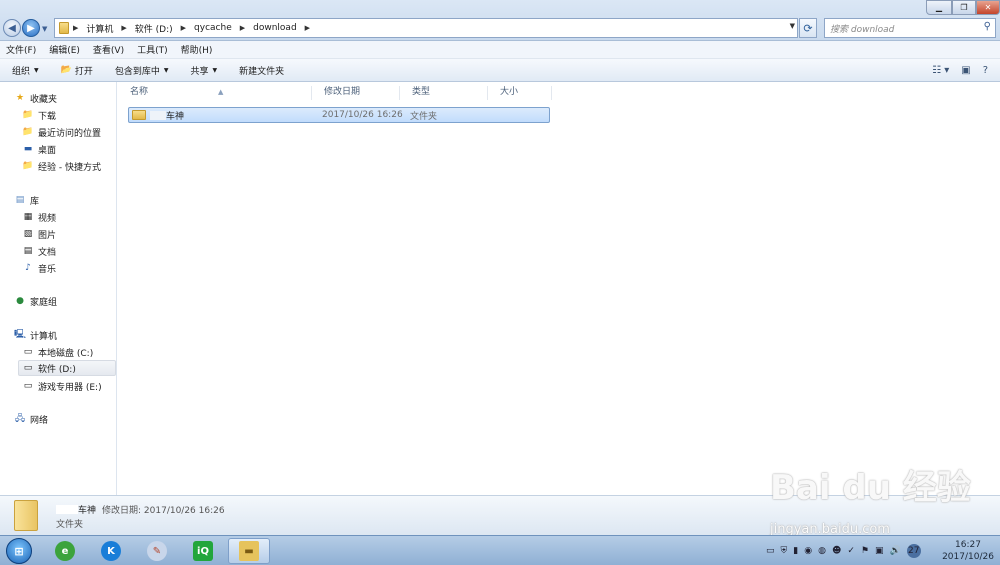 Image resolution: width=1000 pixels, height=565 pixels. Describe the element at coordinates (865, 551) in the screenshot. I see `flag-icon: ⚑` at that location.